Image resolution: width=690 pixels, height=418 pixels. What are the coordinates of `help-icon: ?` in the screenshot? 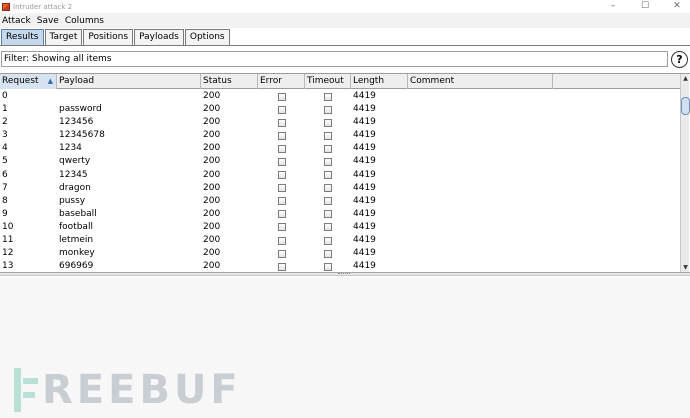 It's located at (679, 59).